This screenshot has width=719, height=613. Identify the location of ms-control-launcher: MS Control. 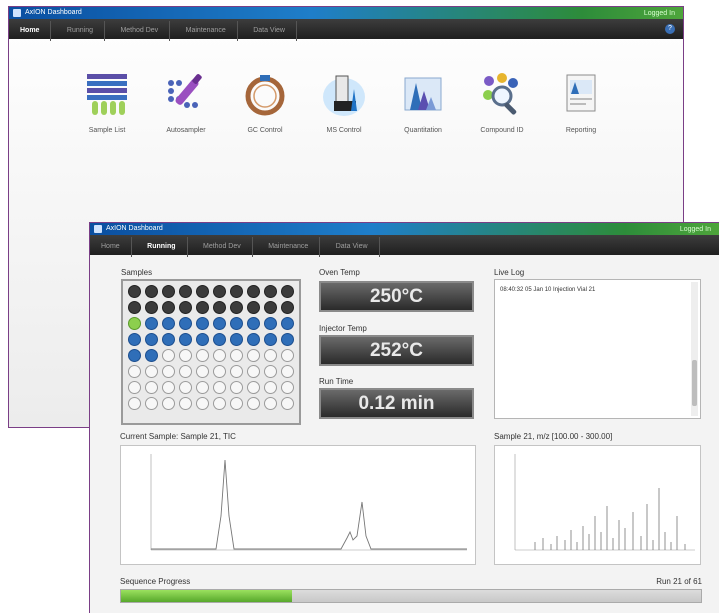
(344, 102).